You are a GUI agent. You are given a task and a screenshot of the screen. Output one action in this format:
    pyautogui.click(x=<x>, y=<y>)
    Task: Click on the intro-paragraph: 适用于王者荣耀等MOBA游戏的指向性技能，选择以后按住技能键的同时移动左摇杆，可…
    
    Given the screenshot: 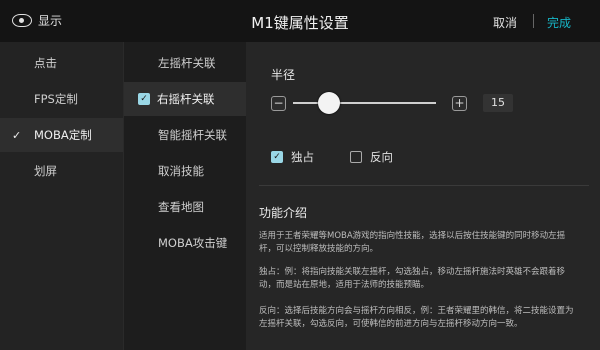 What is the action you would take?
    pyautogui.click(x=412, y=242)
    